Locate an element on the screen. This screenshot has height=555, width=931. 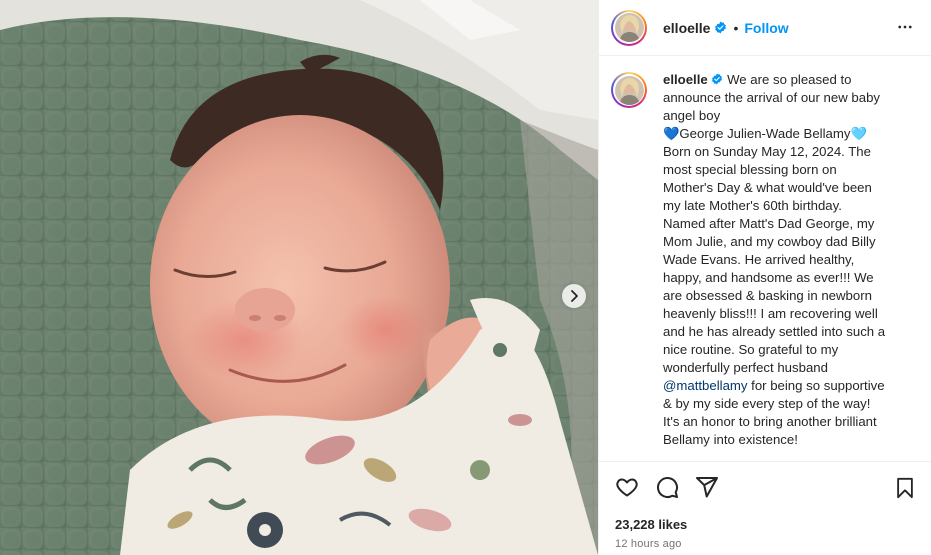
comment-icon is located at coordinates (667, 487).